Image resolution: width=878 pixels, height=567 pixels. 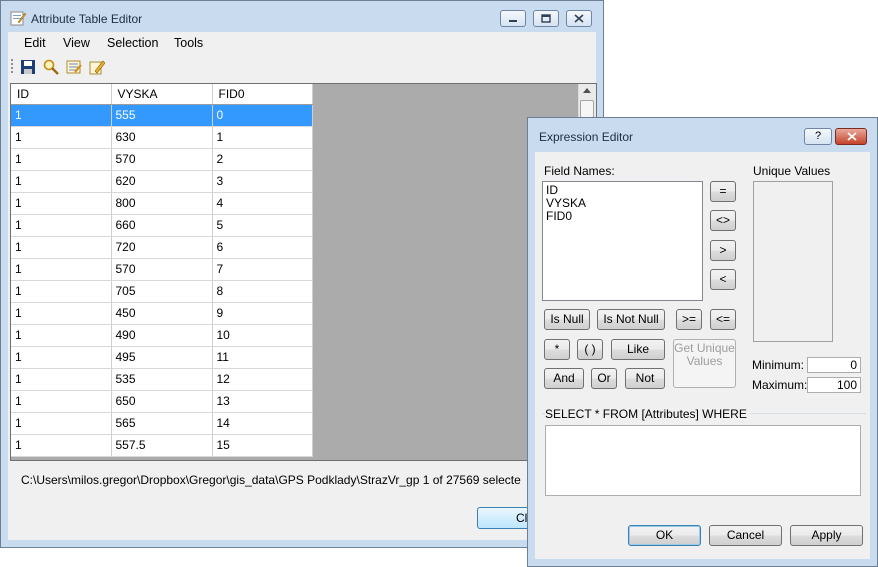 I want to click on minimum-input: 0, so click(x=834, y=365).